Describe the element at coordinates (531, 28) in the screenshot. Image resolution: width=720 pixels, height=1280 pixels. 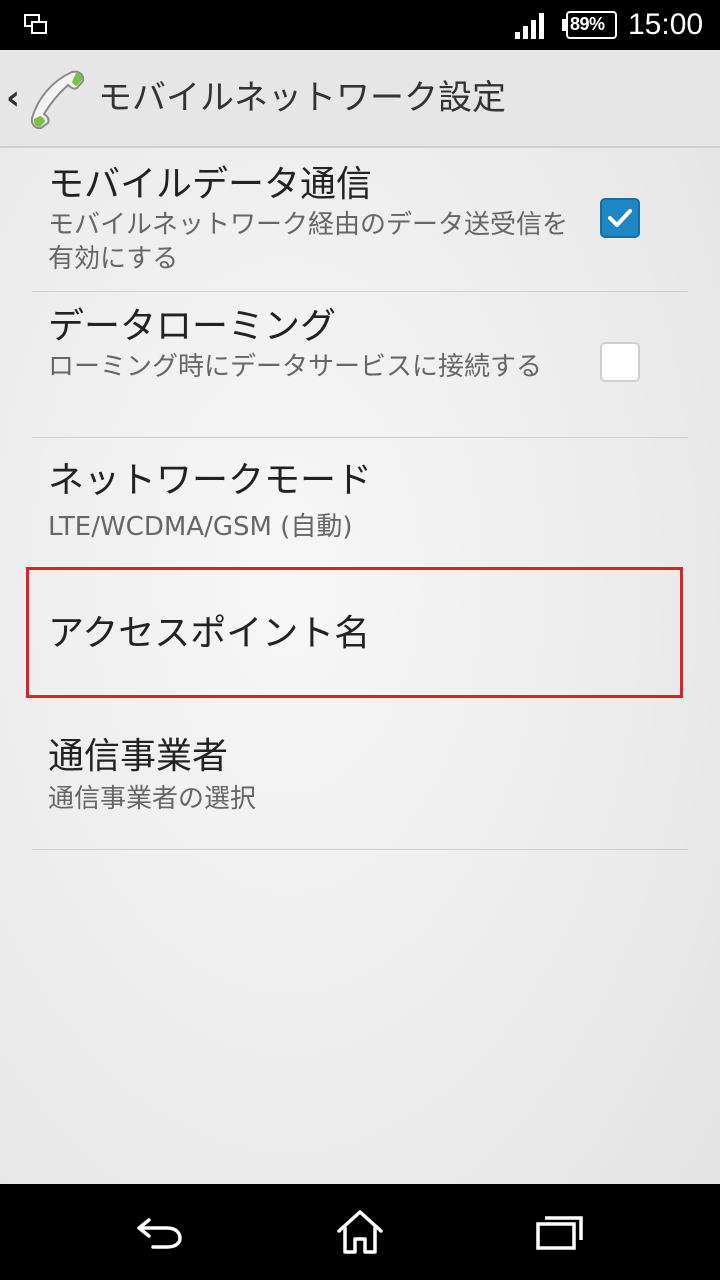
I see `signal-icon` at that location.